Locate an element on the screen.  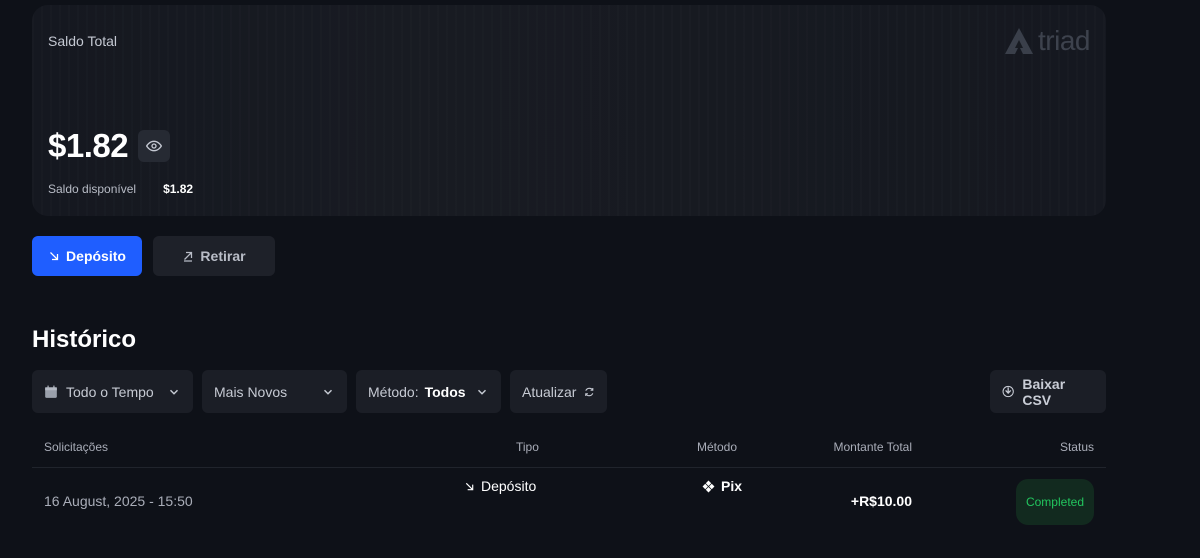
method-filter-value: Todos is located at coordinates (445, 391).